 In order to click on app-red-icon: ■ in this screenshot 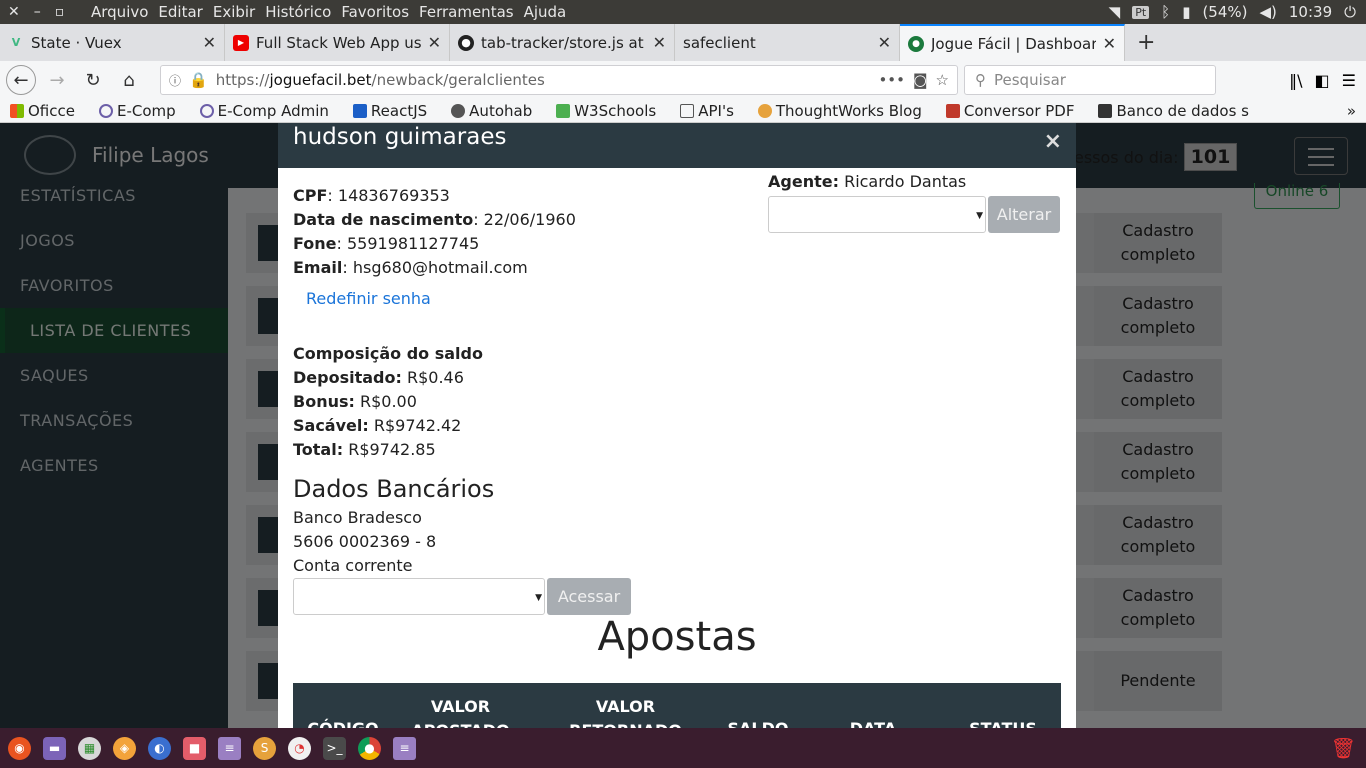, I will do `click(194, 748)`.